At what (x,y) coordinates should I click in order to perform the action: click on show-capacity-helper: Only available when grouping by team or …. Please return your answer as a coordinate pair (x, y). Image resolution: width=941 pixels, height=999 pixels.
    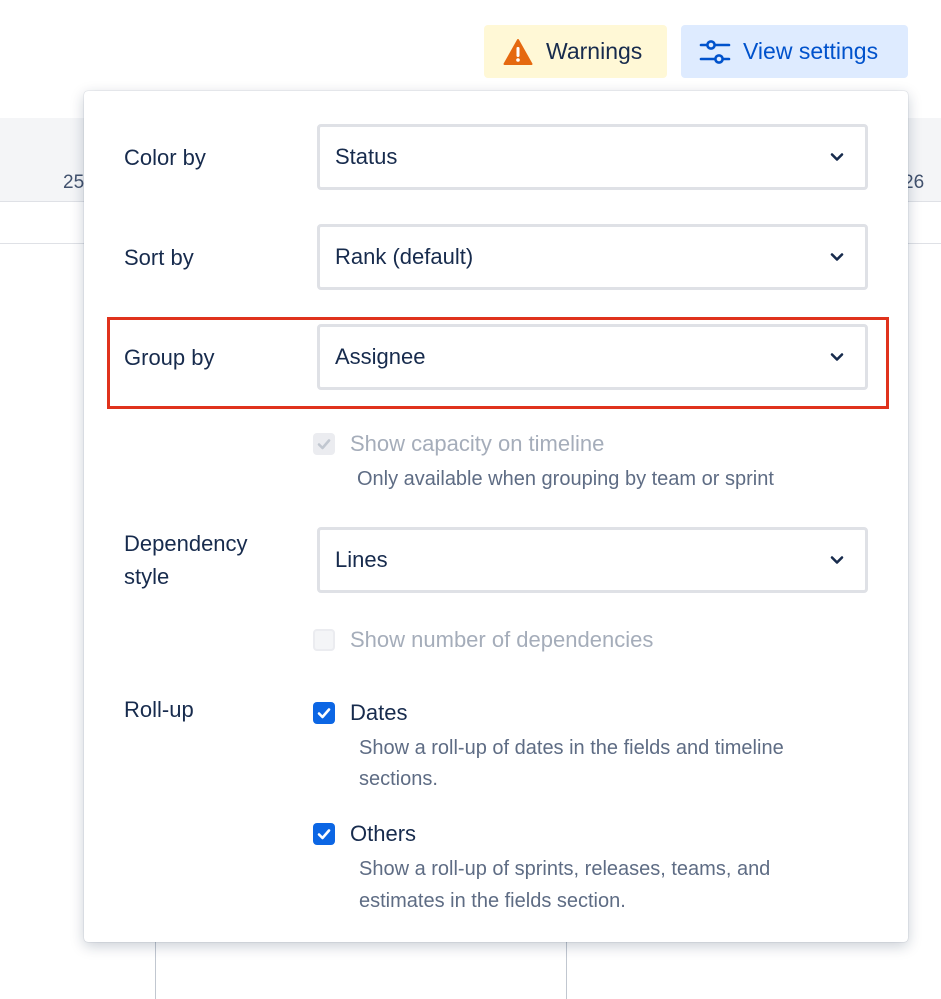
    Looking at the image, I should click on (565, 479).